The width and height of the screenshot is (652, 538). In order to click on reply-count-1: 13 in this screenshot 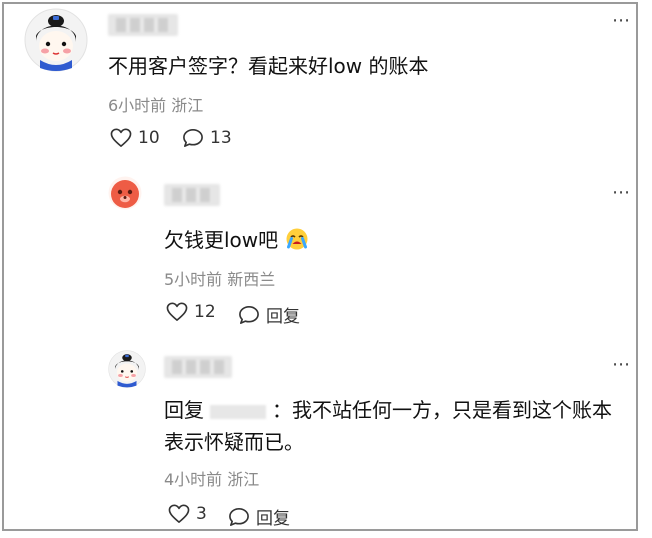, I will do `click(221, 138)`.